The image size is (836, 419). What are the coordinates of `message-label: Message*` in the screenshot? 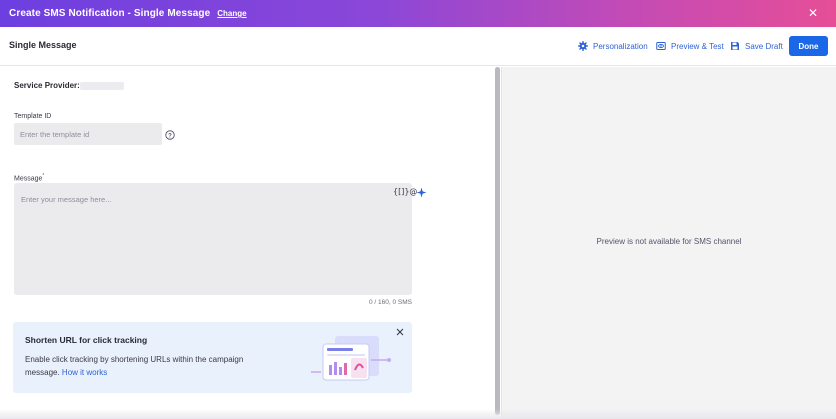 It's located at (29, 178).